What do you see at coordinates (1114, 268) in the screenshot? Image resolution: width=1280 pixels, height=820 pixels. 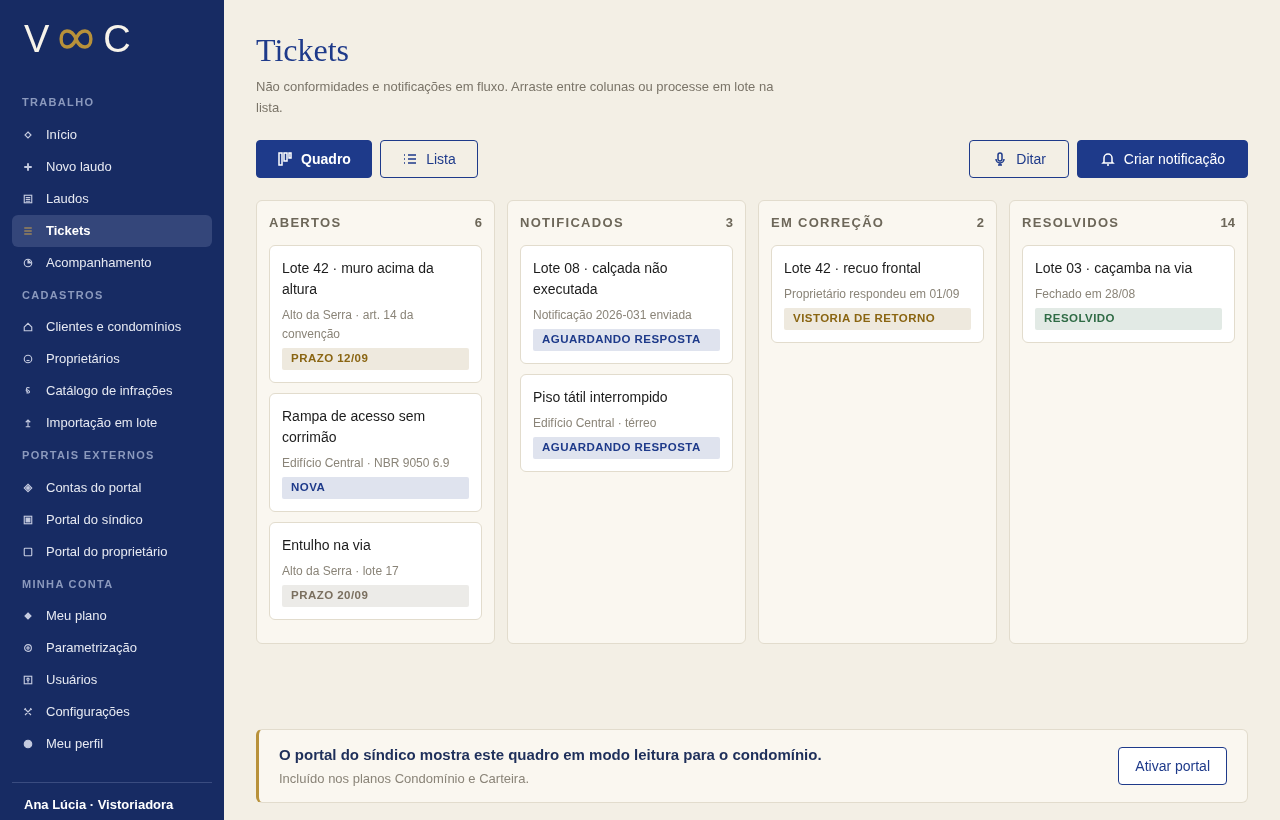 I see `card-title: Lote 03 · caçamba na via` at bounding box center [1114, 268].